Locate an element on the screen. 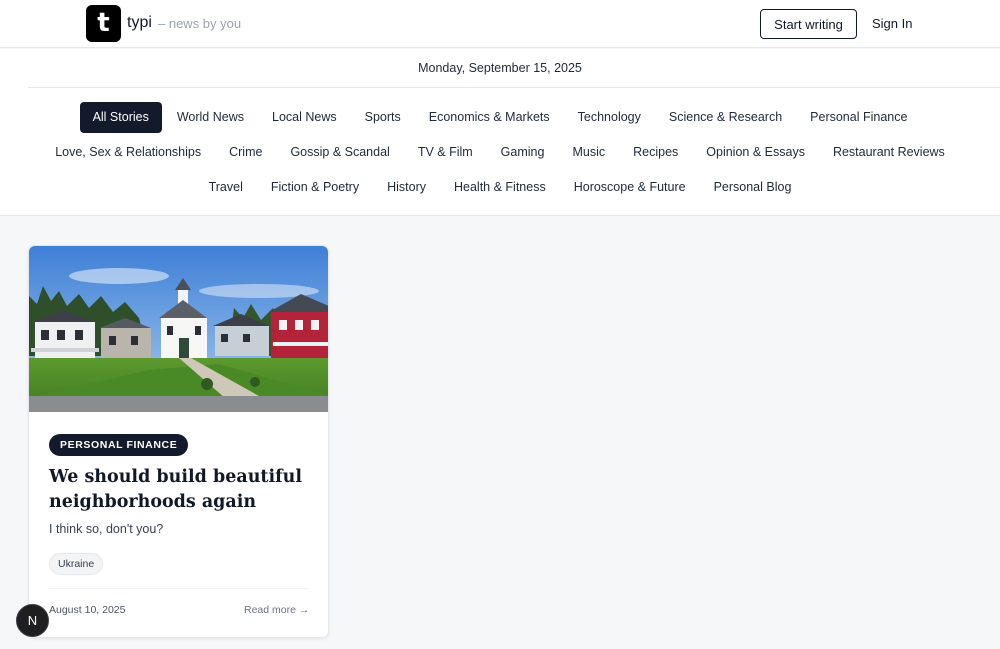  category-tab-crime: Crime is located at coordinates (245, 152).